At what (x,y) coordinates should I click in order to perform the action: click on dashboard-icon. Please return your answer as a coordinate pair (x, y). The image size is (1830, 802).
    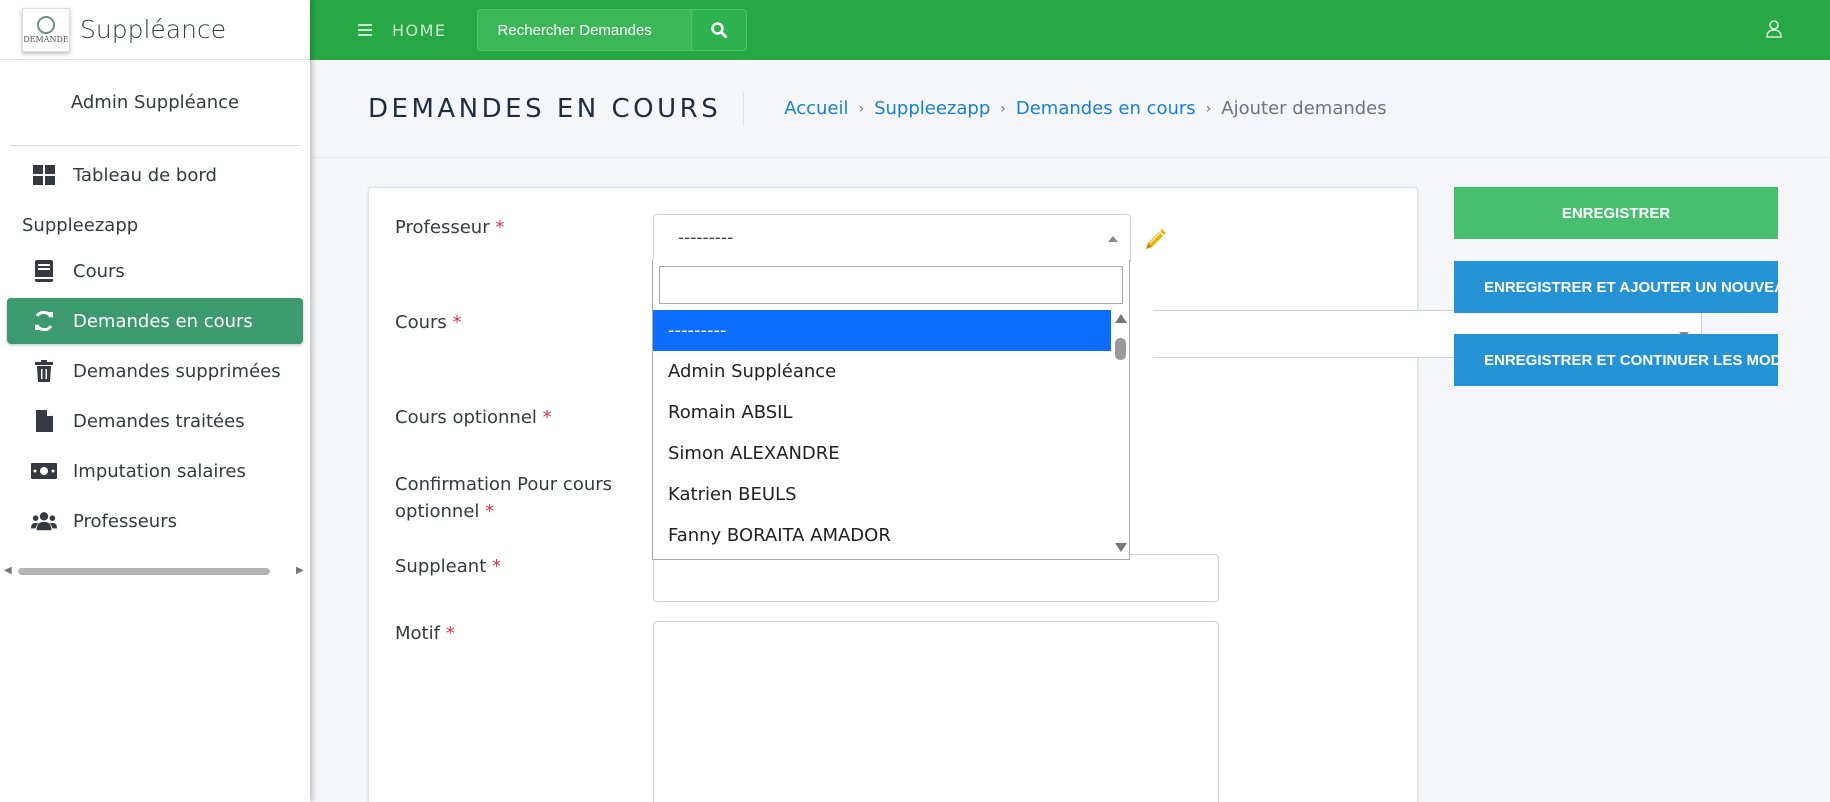
    Looking at the image, I should click on (44, 175).